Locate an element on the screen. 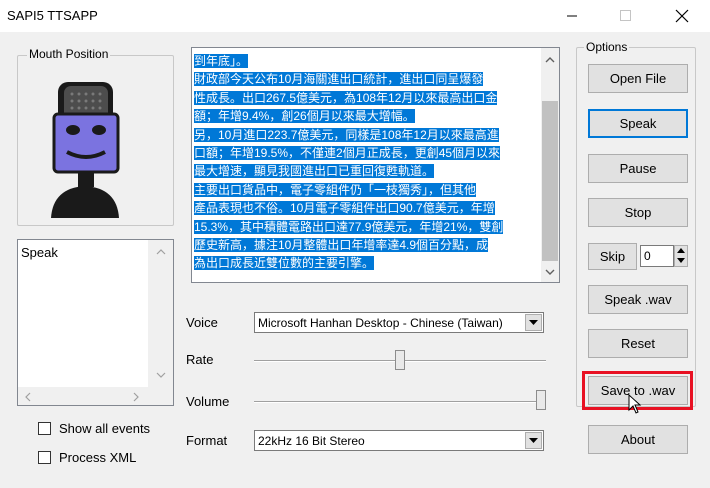  text-line: 另，10月進口223.7億美元，同樣是108年12月以來最高進 is located at coordinates (366, 135).